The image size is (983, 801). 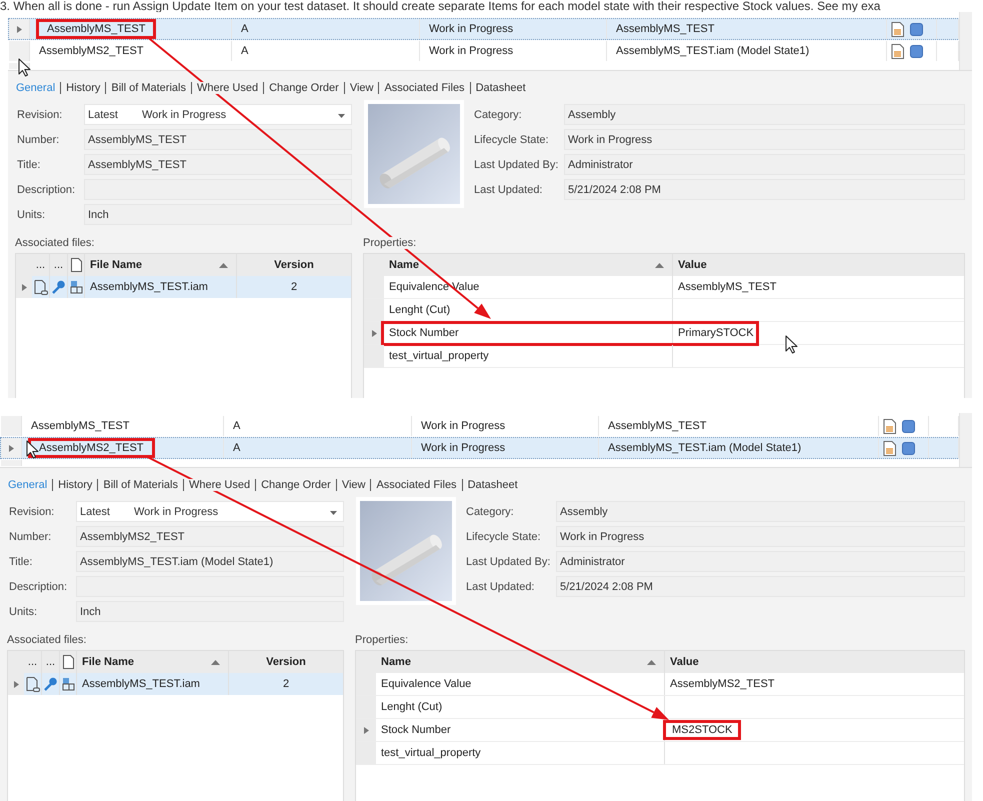 I want to click on sort-icon, so click(x=215, y=662).